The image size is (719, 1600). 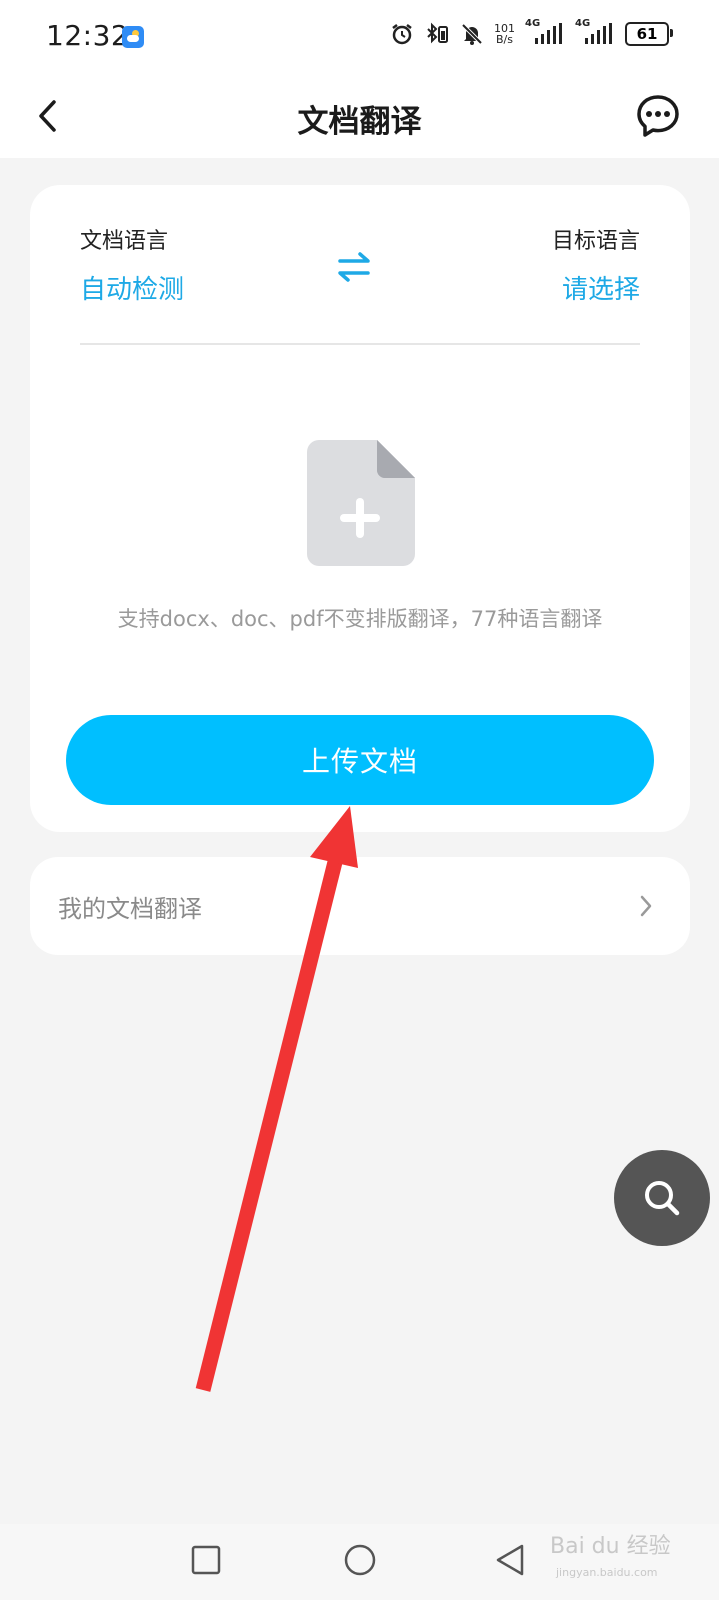 What do you see at coordinates (88, 35) in the screenshot?
I see `status-time: 12:32` at bounding box center [88, 35].